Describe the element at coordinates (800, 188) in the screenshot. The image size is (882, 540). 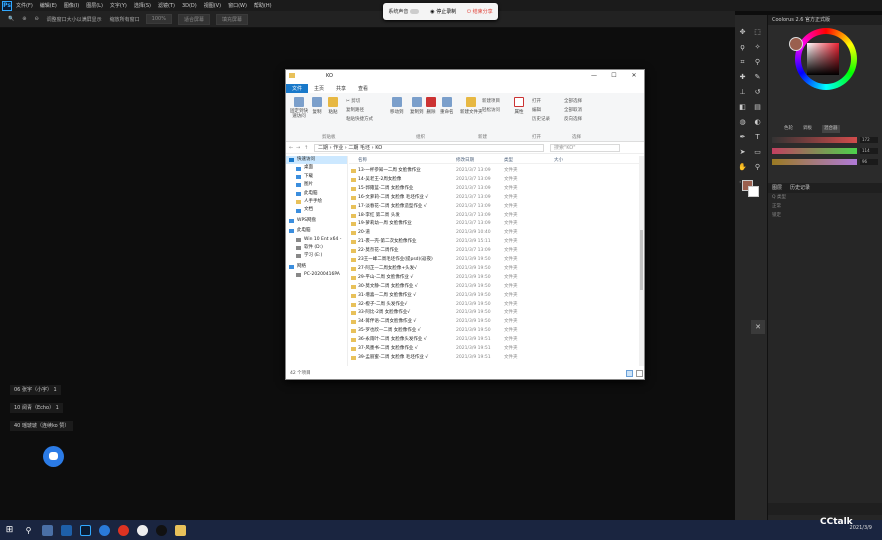
I see `tab-history: 历史记录` at that location.